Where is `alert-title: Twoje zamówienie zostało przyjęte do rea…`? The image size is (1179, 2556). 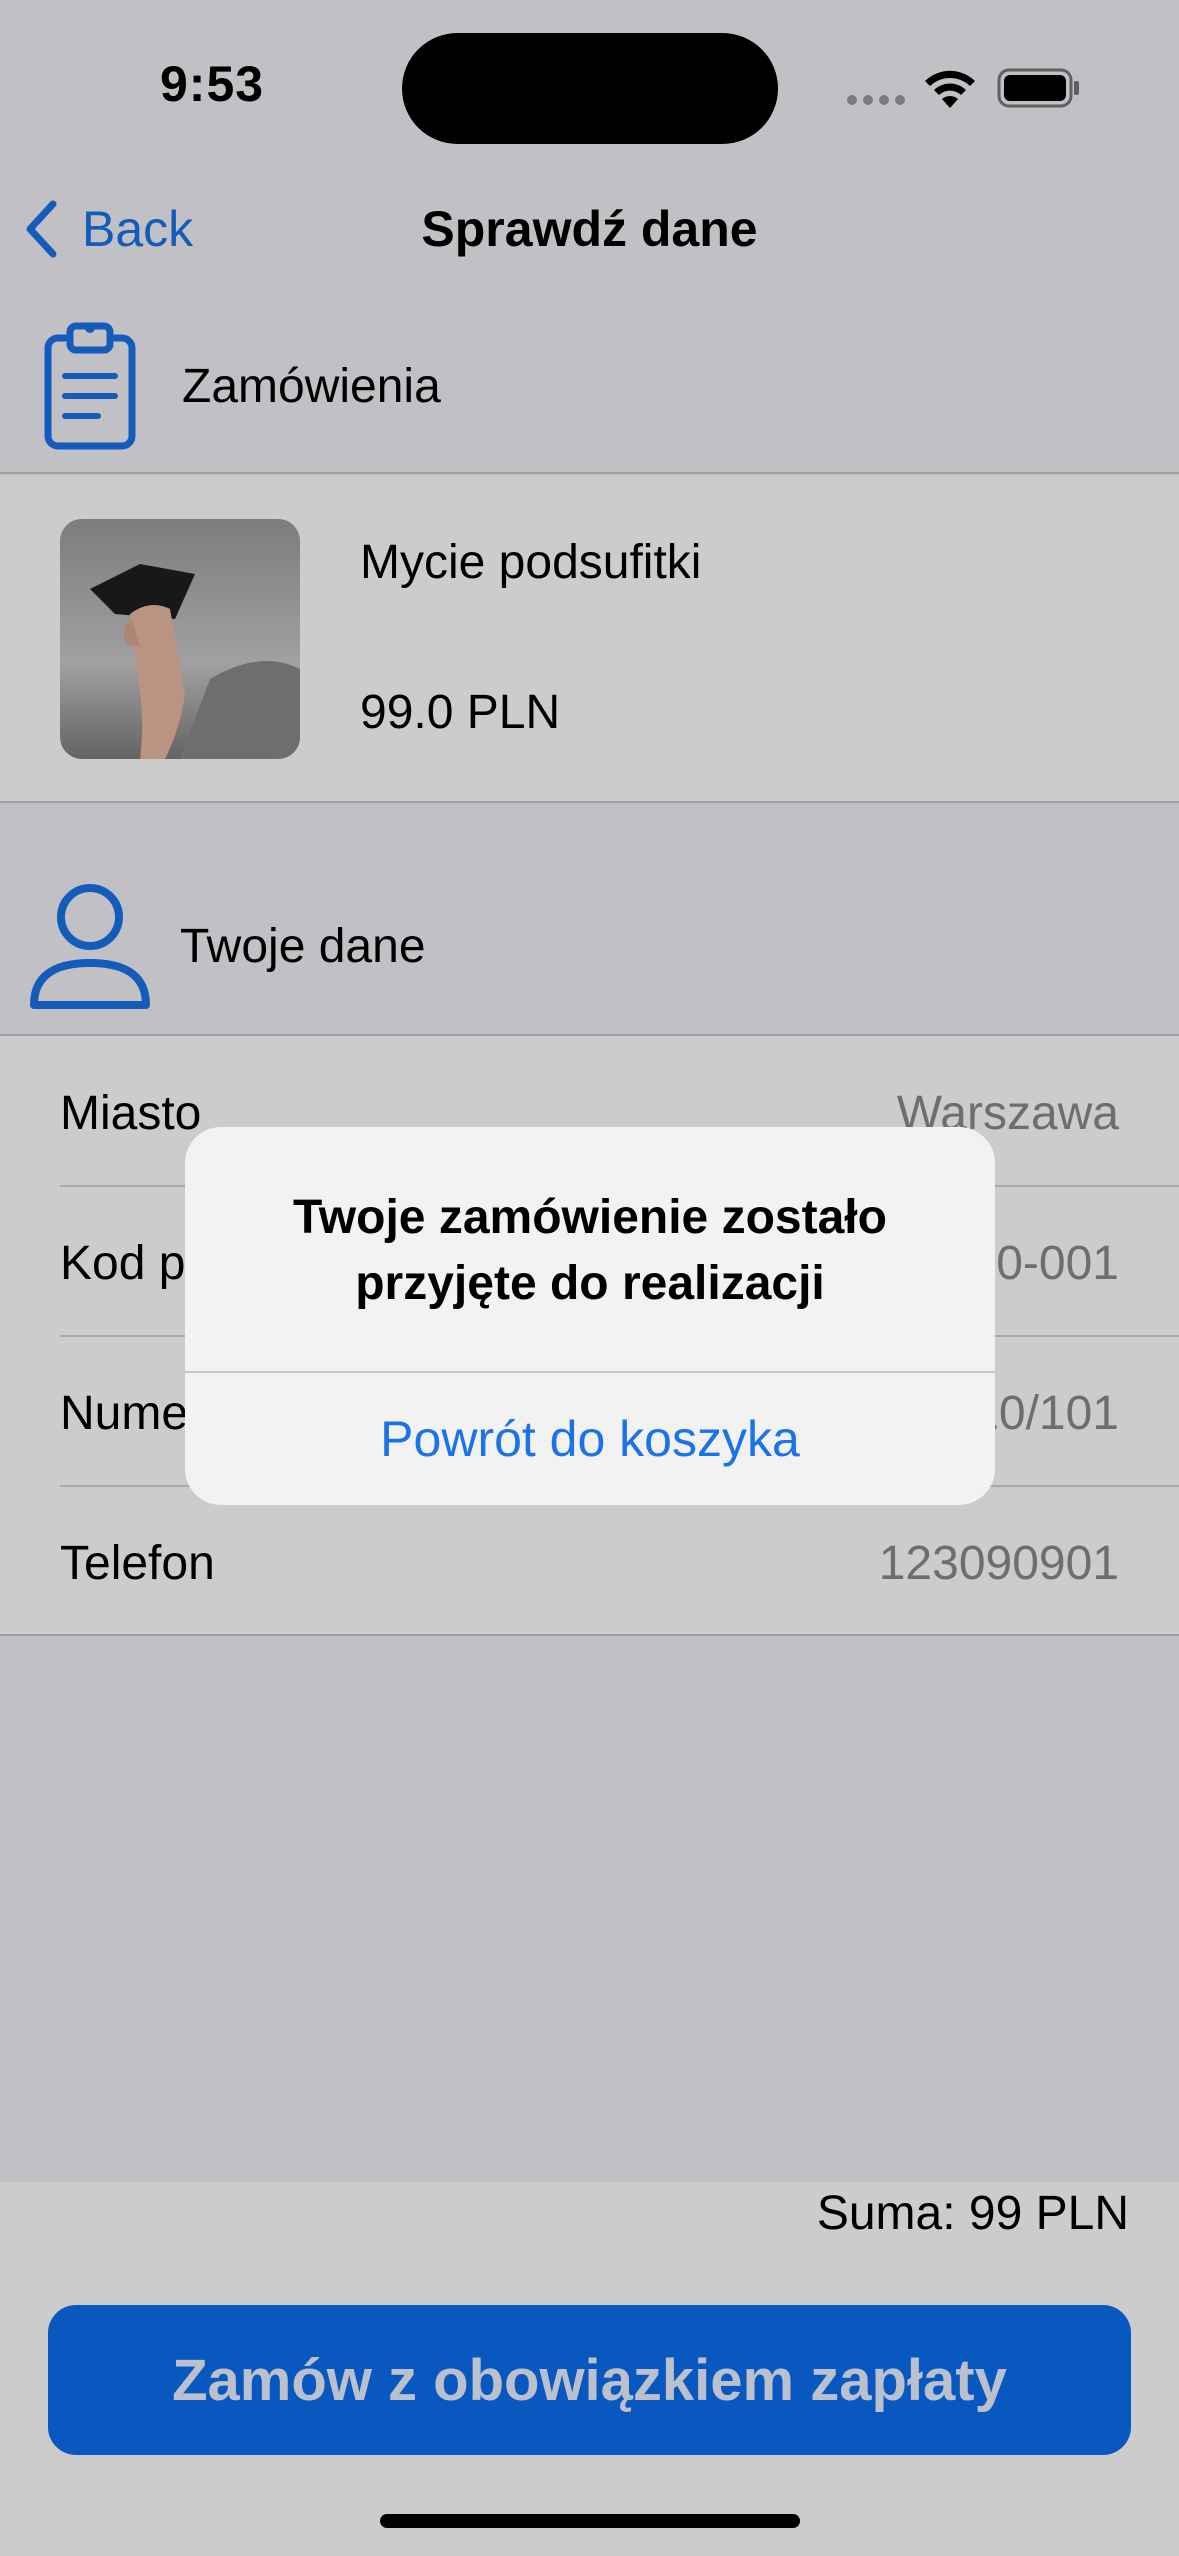 alert-title: Twoje zamówienie zostało przyjęte do rea… is located at coordinates (590, 1250).